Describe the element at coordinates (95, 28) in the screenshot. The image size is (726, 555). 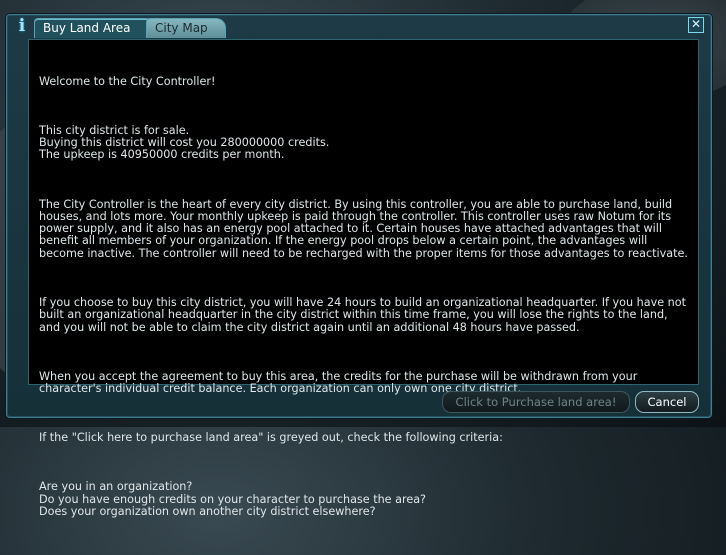
I see `tab-buy-land-area: Buy Land Area` at that location.